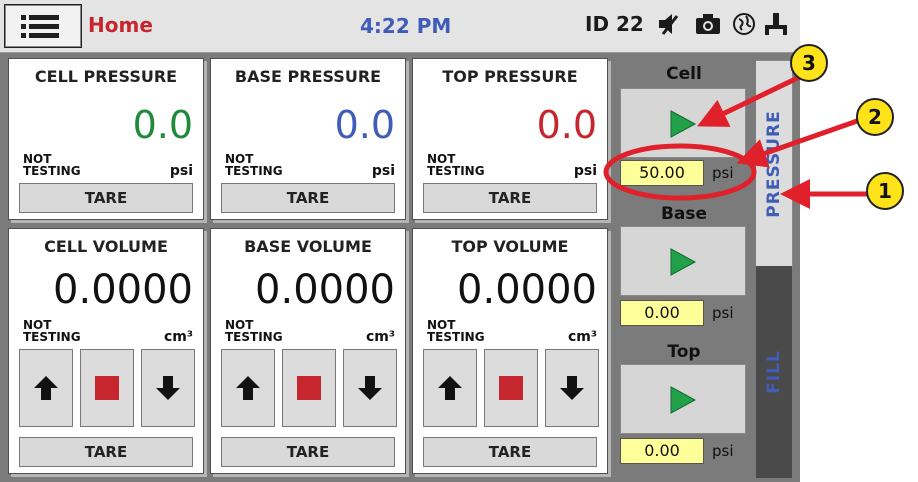 This screenshot has height=482, width=918. Describe the element at coordinates (754, 98) in the screenshot. I see `callout-3-arrow` at that location.